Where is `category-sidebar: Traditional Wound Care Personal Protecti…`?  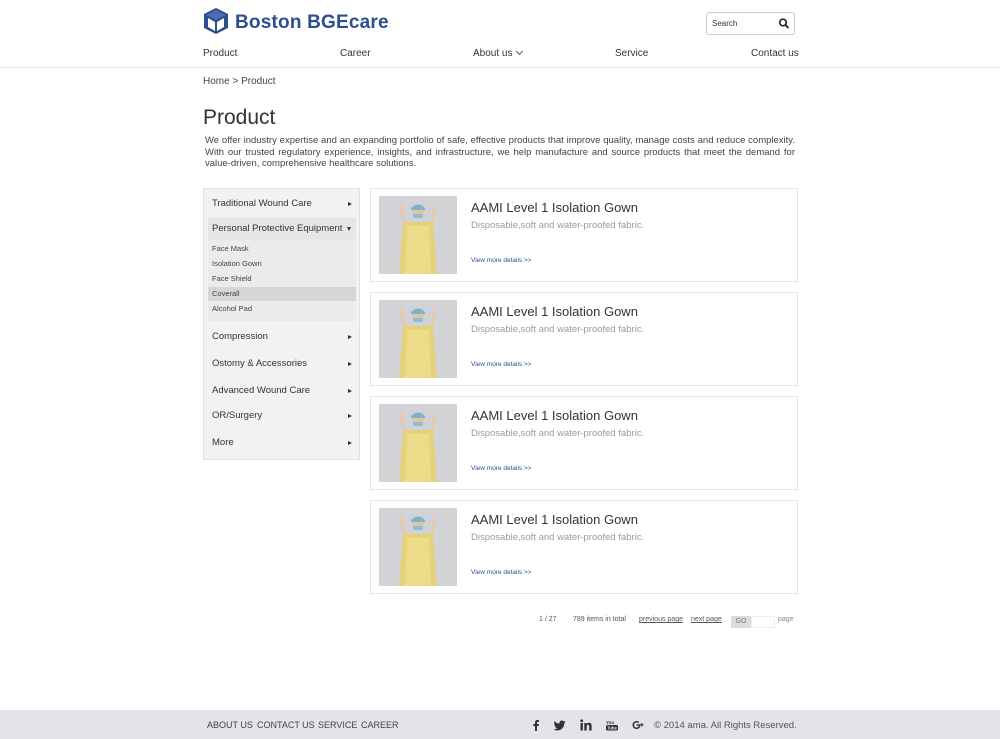
category-sidebar: Traditional Wound Care Personal Protecti… is located at coordinates (281, 324).